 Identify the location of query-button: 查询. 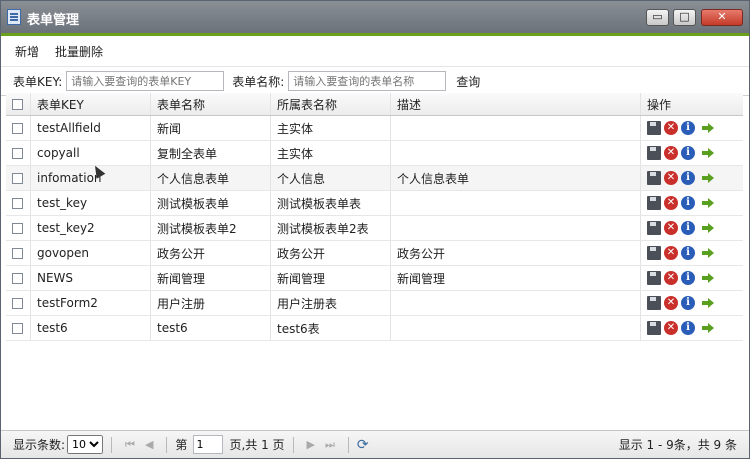
(468, 81).